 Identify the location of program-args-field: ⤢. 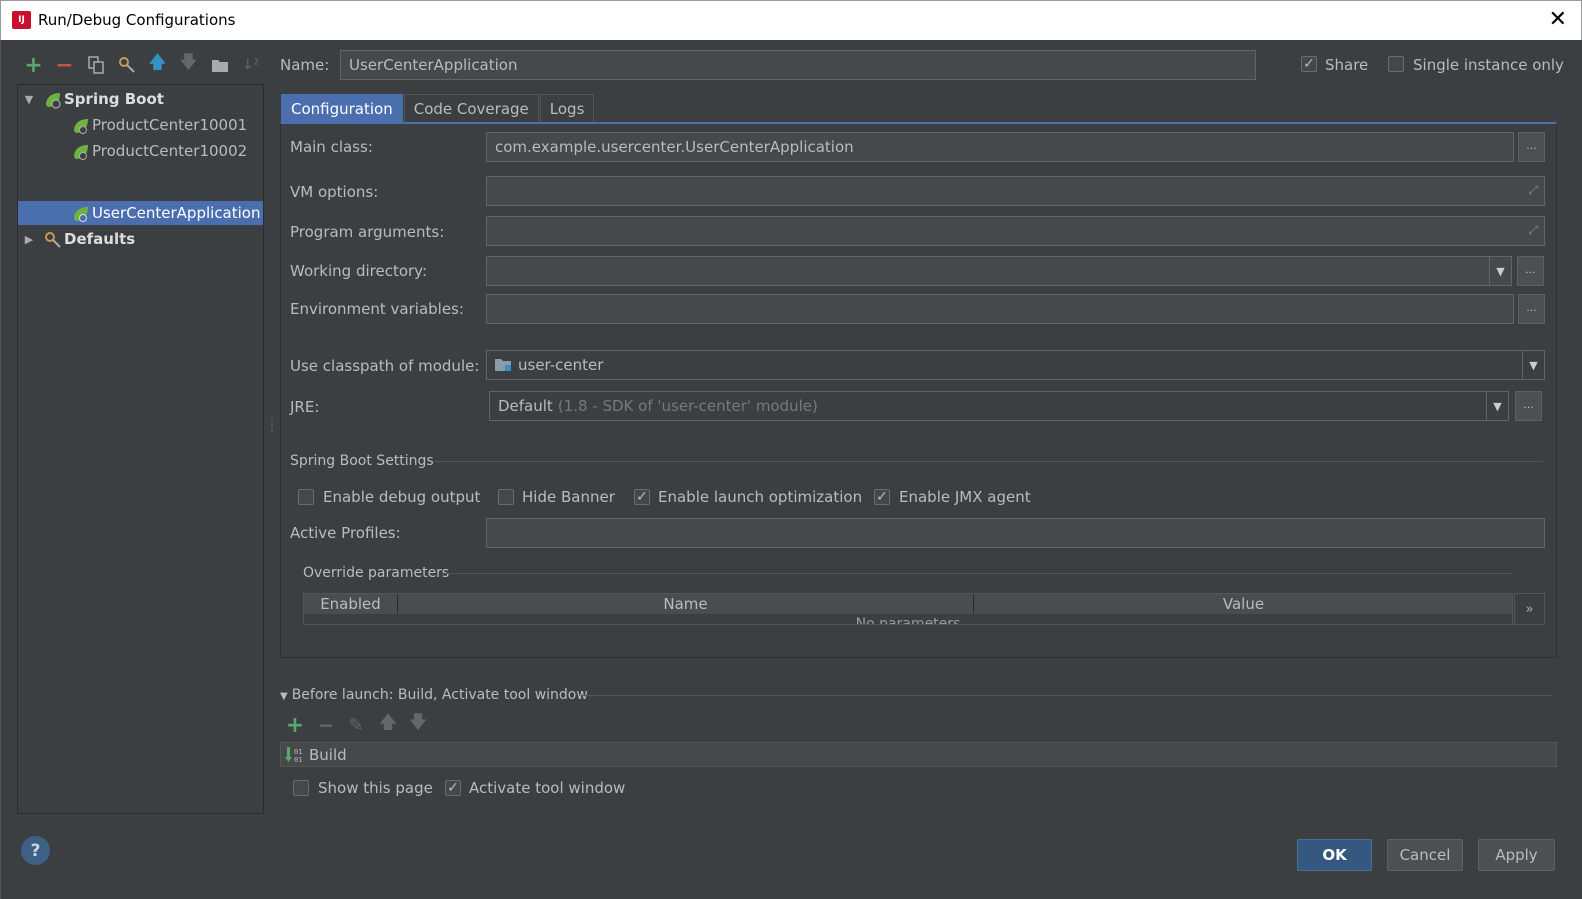
(1015, 231).